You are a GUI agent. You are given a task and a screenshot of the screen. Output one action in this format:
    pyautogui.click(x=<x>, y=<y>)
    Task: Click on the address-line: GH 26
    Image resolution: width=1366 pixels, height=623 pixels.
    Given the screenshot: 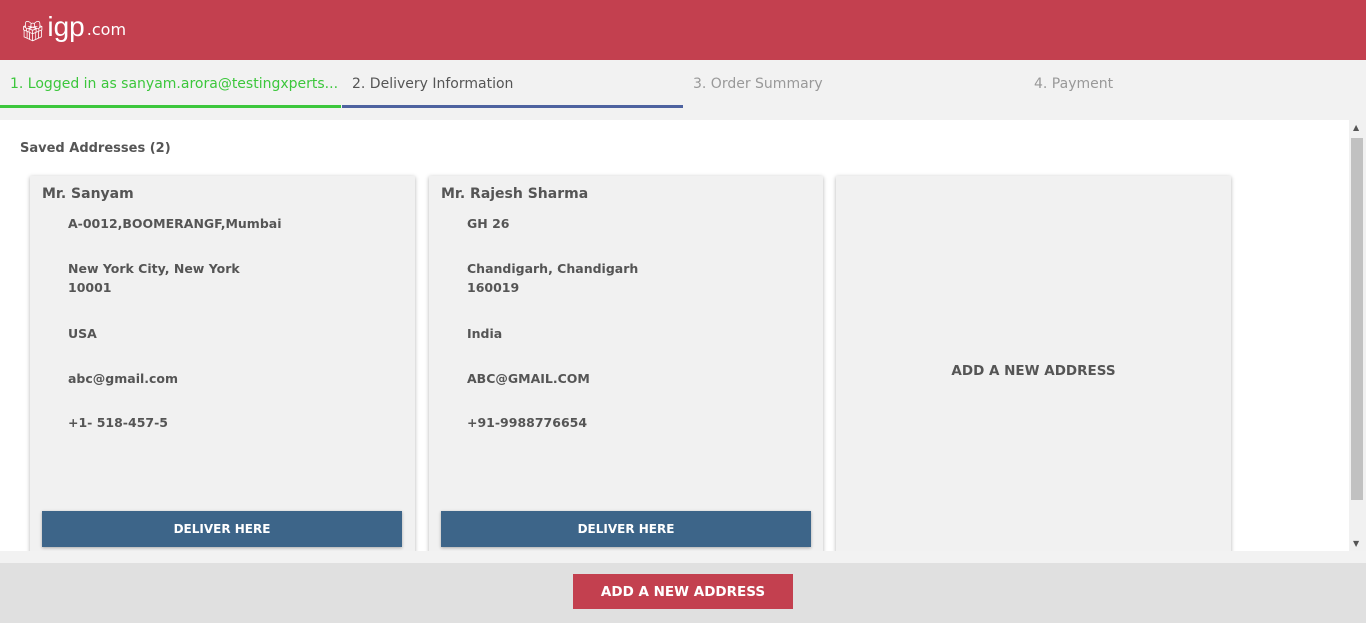 What is the action you would take?
    pyautogui.click(x=488, y=223)
    